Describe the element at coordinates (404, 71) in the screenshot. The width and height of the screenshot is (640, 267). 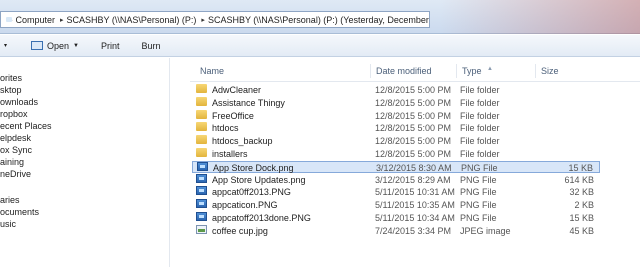
I see `column-header-date: Date modified` at that location.